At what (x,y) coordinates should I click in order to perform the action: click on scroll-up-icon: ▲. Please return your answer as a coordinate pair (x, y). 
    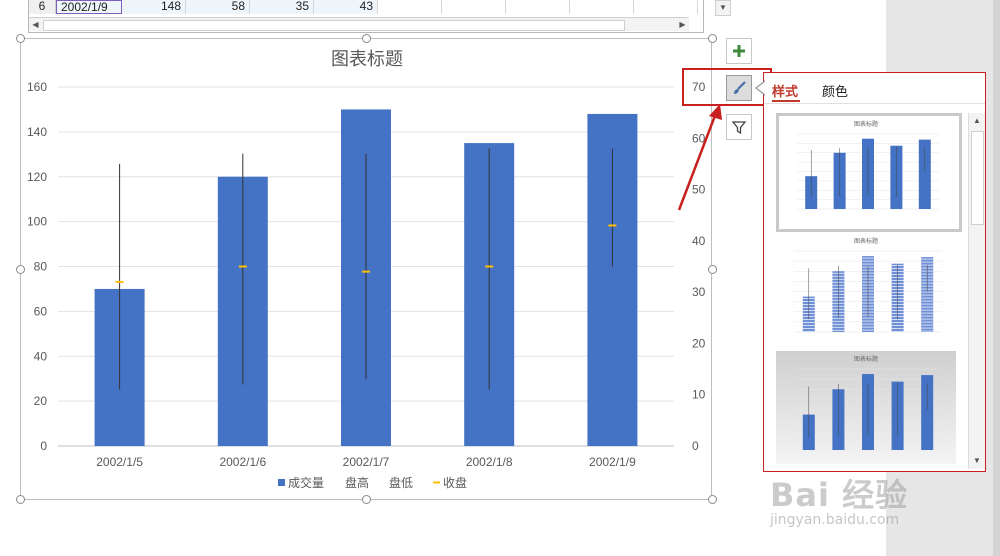
    Looking at the image, I should click on (977, 121).